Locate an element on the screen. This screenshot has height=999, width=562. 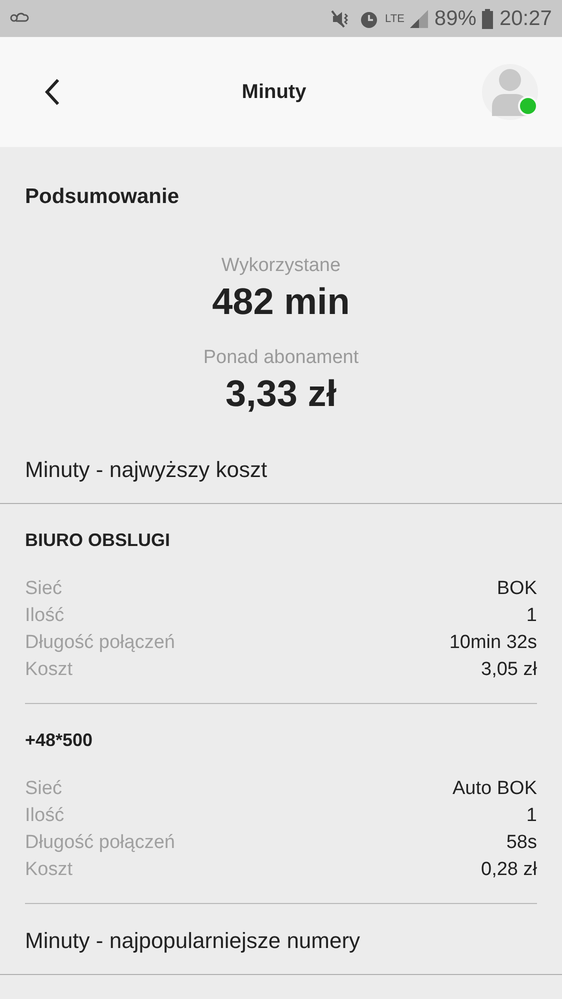
battery-icon is located at coordinates (488, 18).